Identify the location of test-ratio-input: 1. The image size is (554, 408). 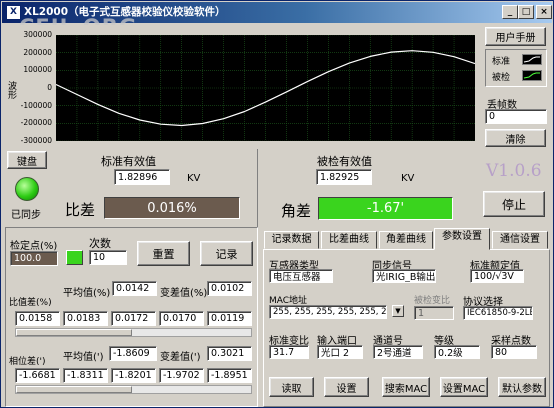
(434, 313).